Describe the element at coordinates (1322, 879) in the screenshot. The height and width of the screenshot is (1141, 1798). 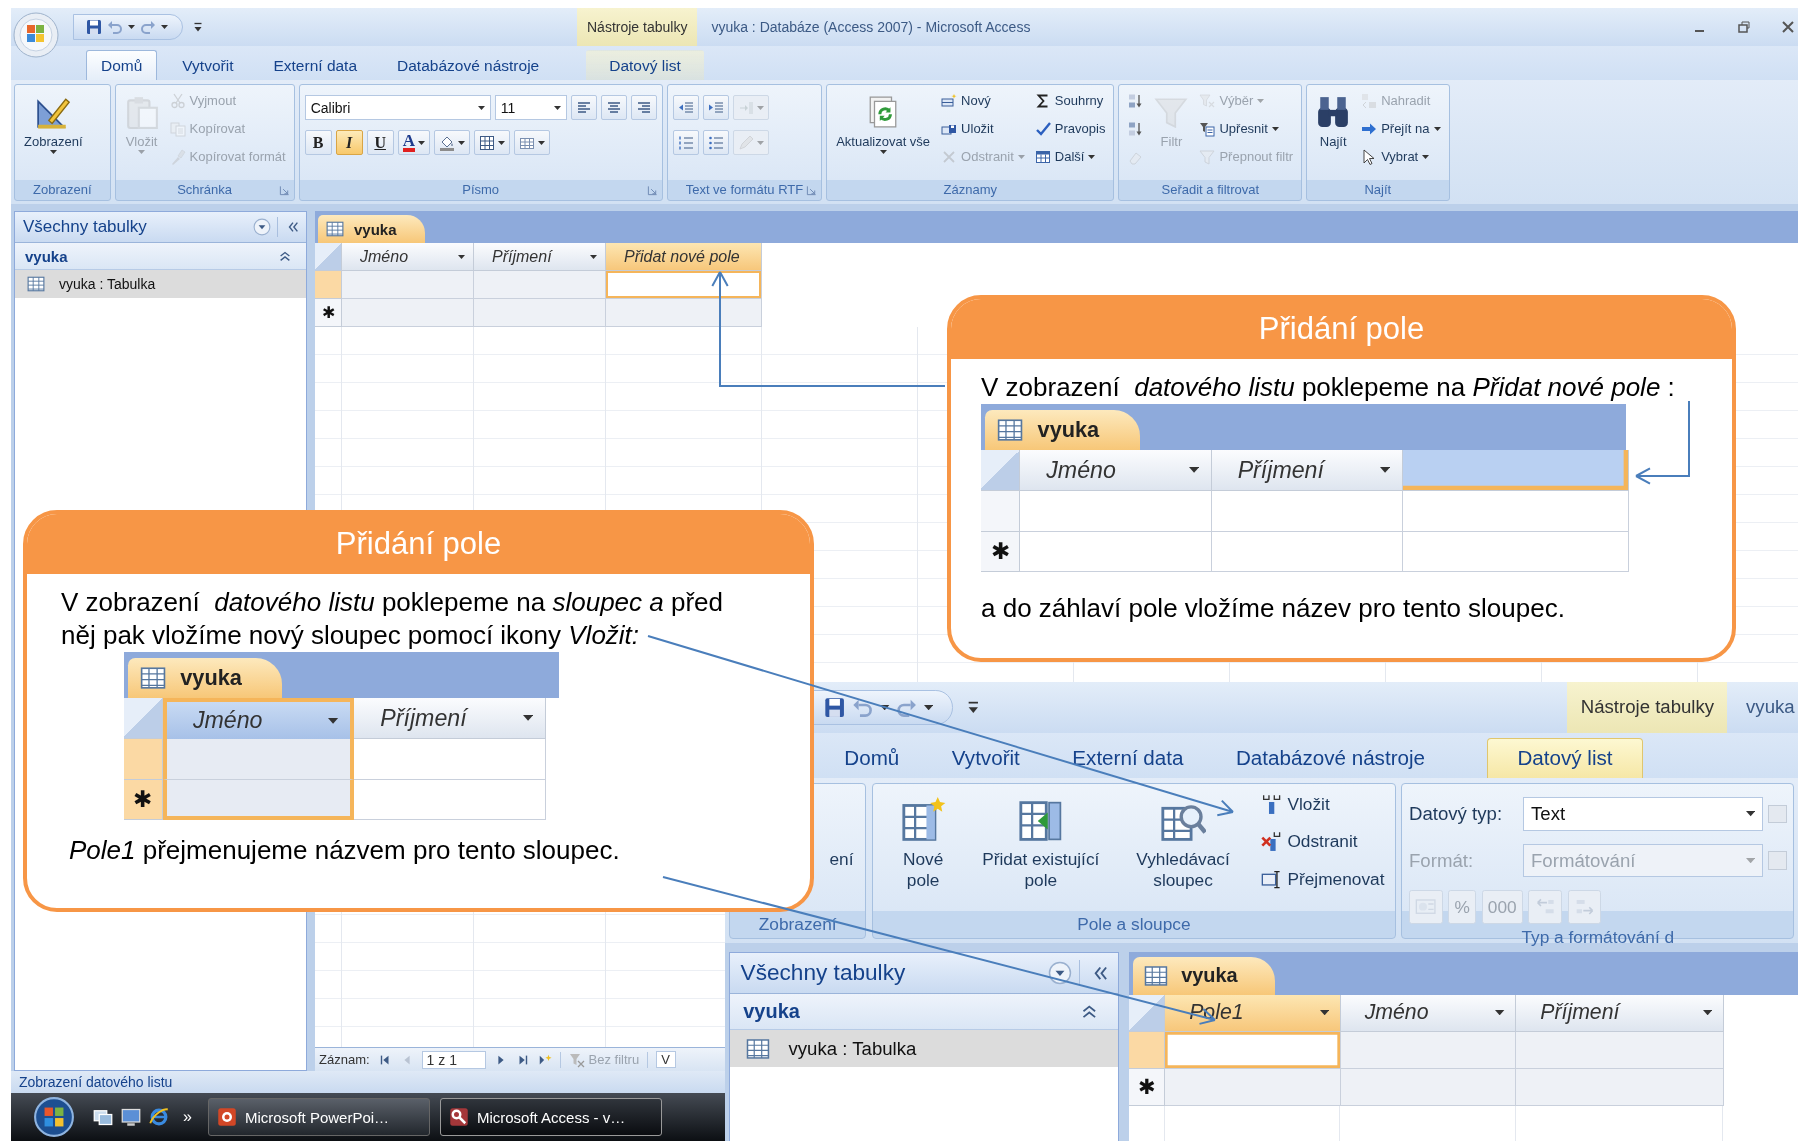
I see `ribbon-button: Přejmenovat` at that location.